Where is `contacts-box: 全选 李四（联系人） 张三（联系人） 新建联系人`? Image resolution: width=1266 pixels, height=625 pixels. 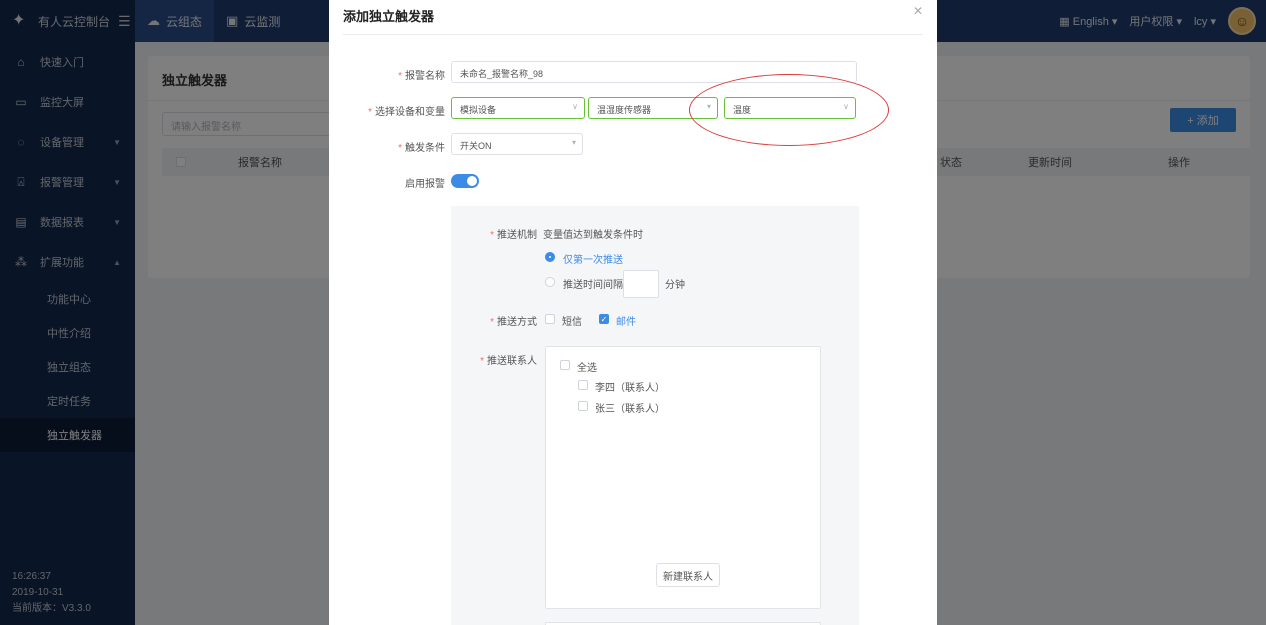
contacts-box: 全选 李四（联系人） 张三（联系人） 新建联系人 is located at coordinates (683, 477).